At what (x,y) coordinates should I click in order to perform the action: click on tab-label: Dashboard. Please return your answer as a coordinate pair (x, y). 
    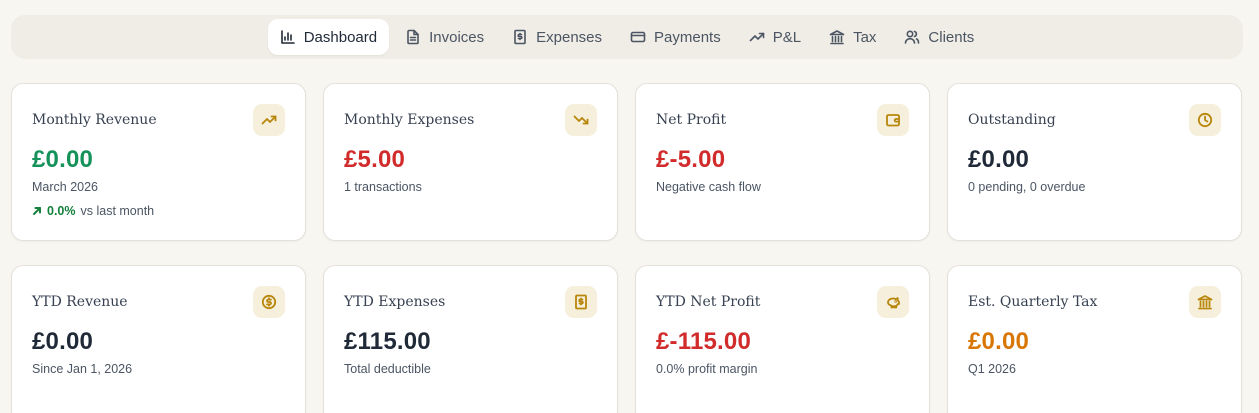
    Looking at the image, I should click on (340, 37).